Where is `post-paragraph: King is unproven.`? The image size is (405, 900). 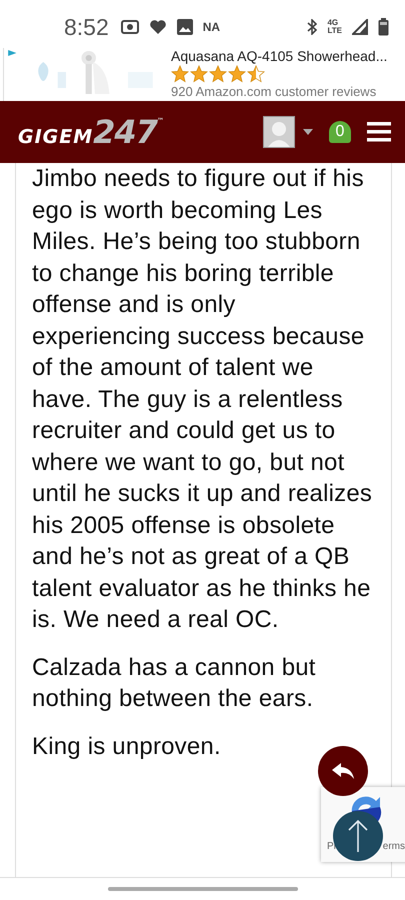 post-paragraph: King is unproven. is located at coordinates (126, 747).